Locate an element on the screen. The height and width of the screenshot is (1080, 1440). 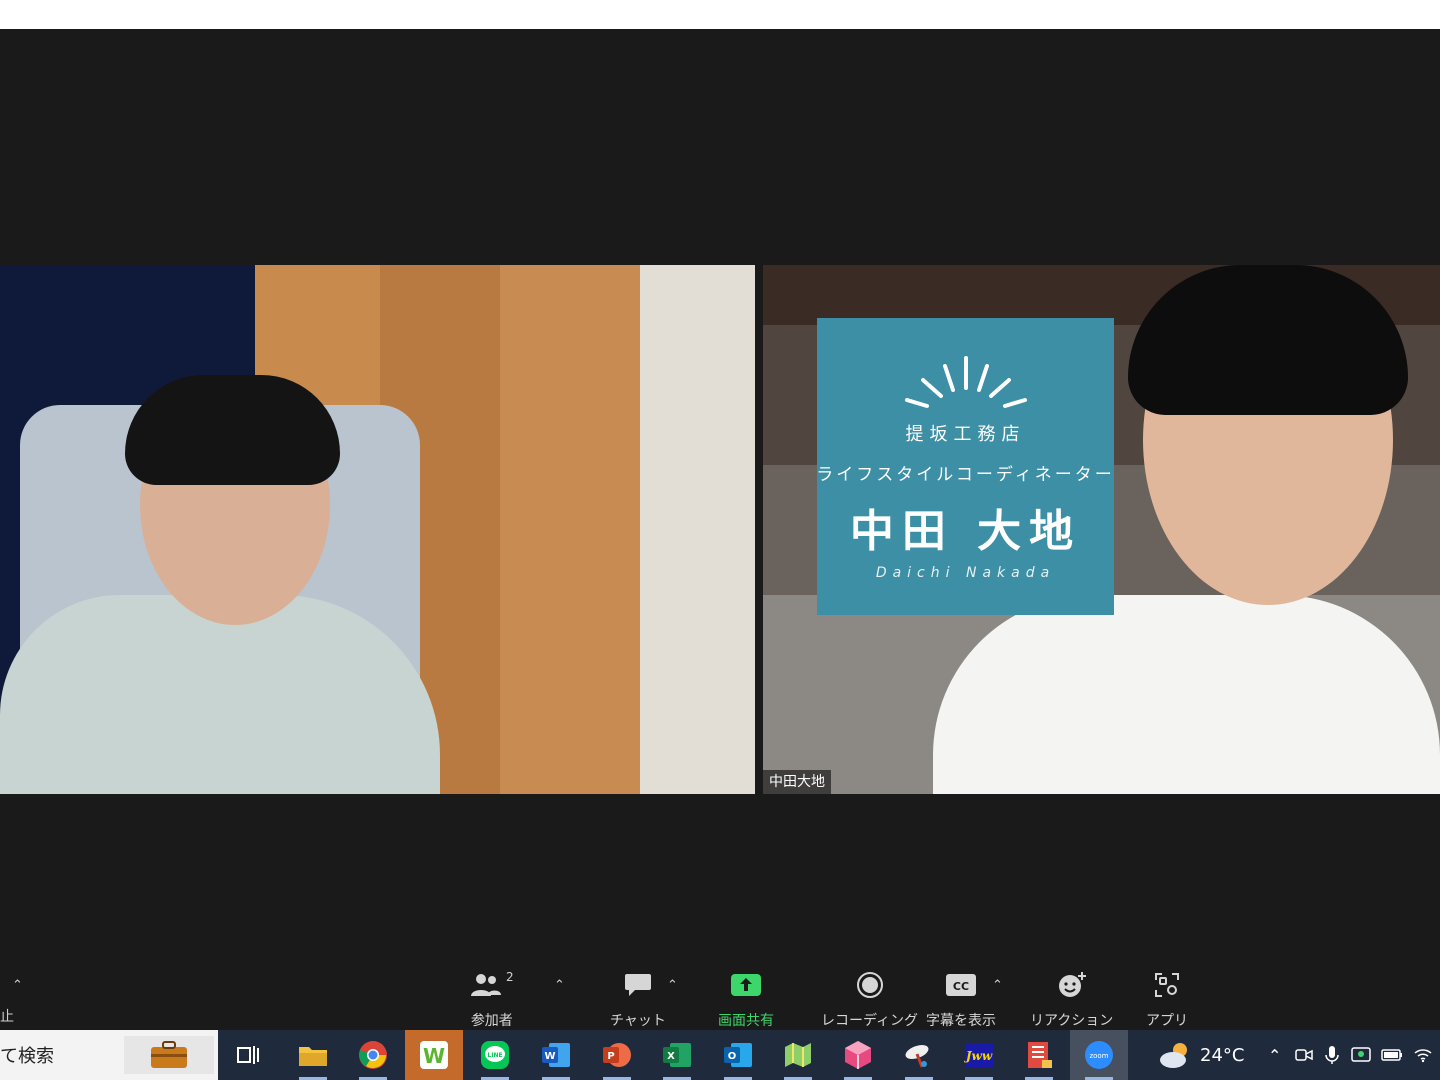
svg-text: Jww is located at coordinates (978, 1056).